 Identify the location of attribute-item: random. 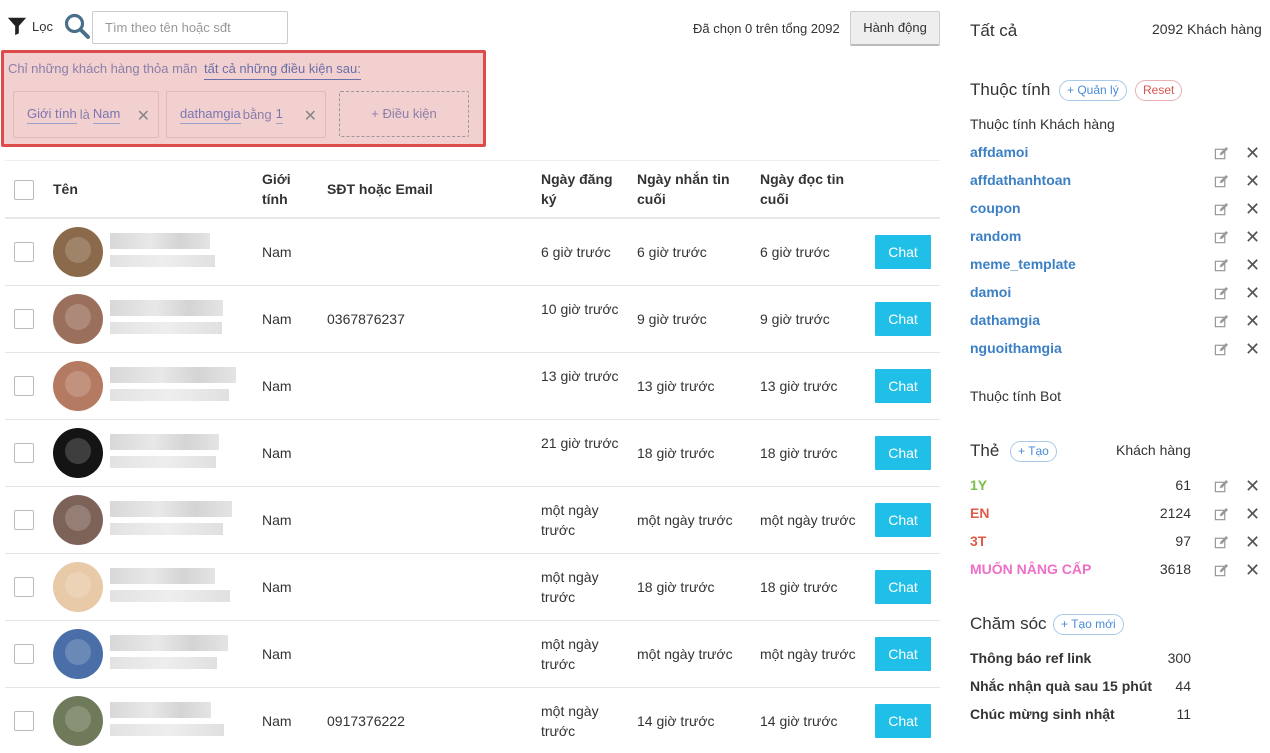
(995, 236).